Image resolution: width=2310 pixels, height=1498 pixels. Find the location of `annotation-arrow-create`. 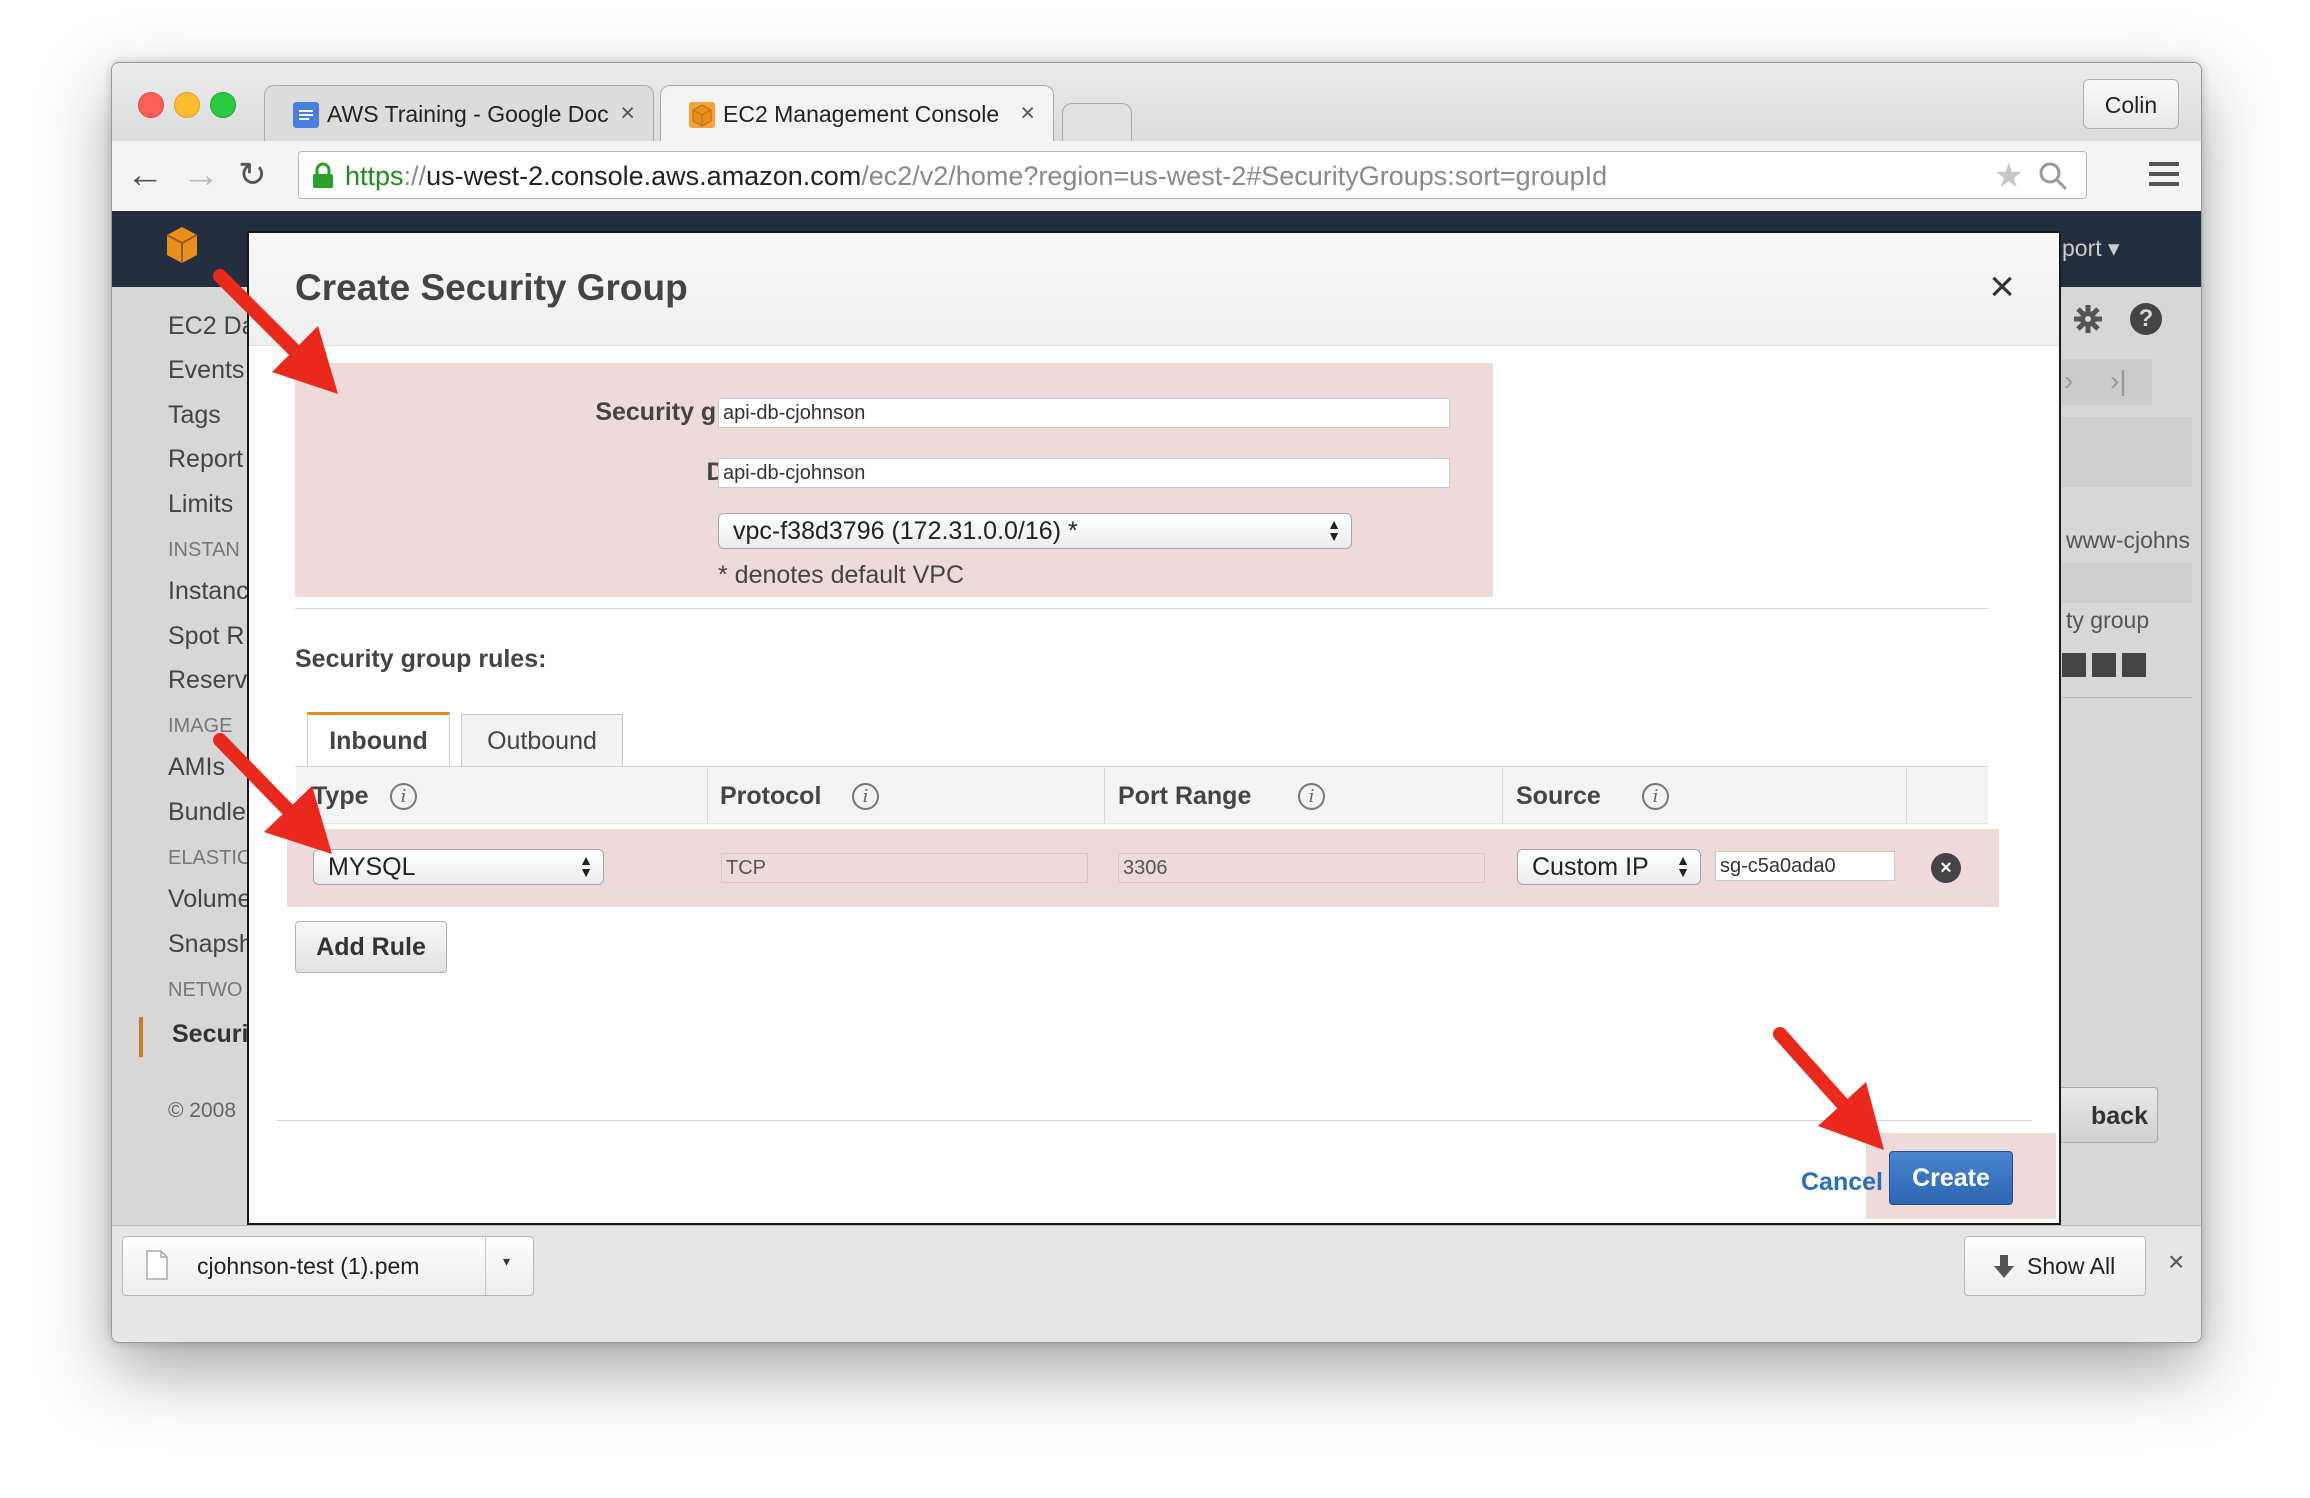

annotation-arrow-create is located at coordinates (1828, 1088).